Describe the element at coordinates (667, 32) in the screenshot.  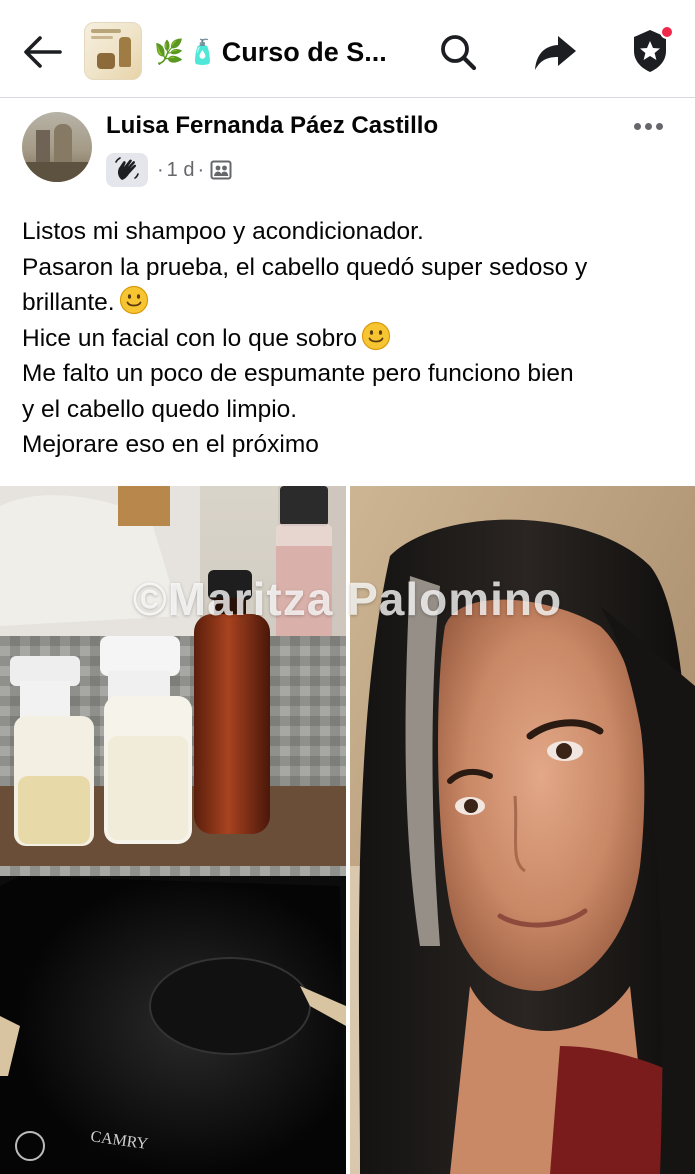
I see `notification-dot` at that location.